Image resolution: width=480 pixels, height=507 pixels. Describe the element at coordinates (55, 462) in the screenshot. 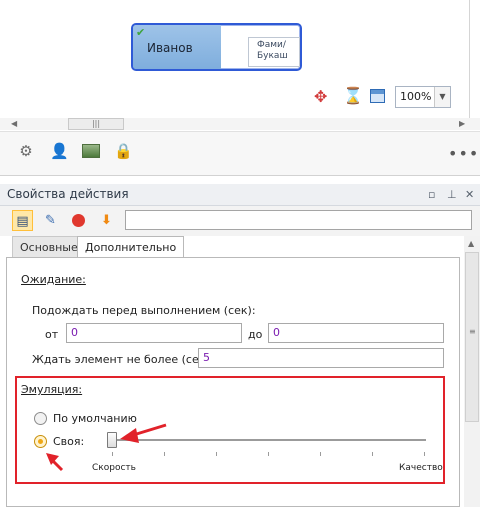

I see `arrow-to-radio` at that location.